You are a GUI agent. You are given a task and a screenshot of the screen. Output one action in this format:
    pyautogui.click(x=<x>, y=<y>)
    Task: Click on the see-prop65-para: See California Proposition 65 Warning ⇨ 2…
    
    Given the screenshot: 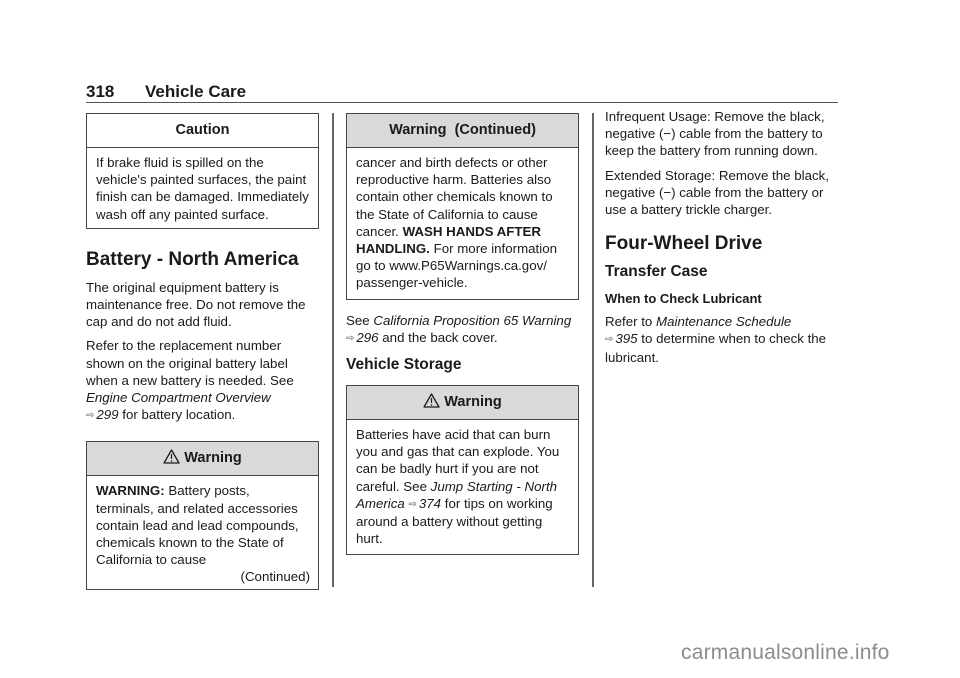 What is the action you would take?
    pyautogui.click(x=459, y=328)
    